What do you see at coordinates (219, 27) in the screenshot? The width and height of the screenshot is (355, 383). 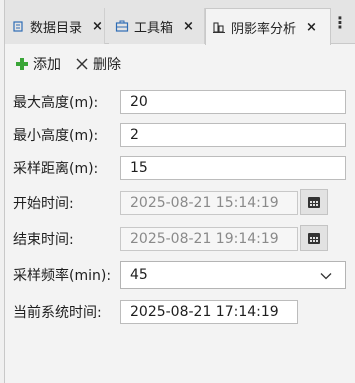 I see `shadow-analysis-icon` at bounding box center [219, 27].